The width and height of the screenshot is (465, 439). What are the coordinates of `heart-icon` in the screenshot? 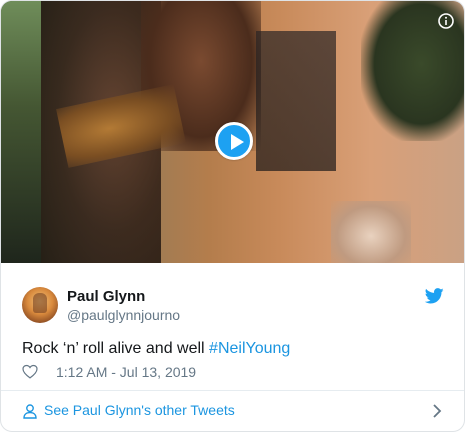 It's located at (30, 371).